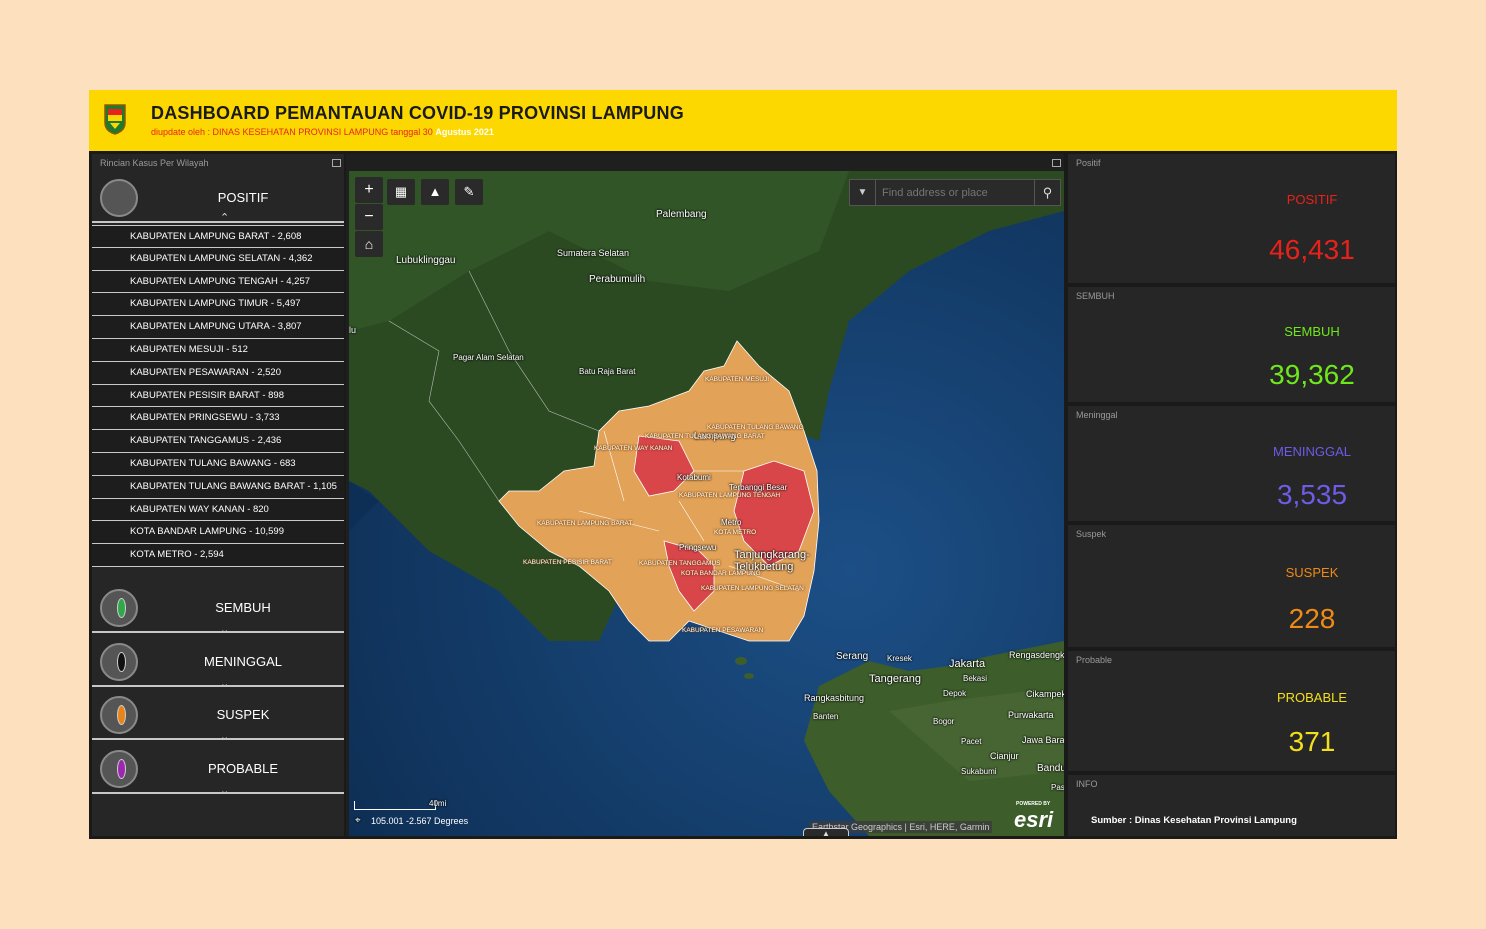 The image size is (1486, 929). What do you see at coordinates (1097, 415) in the screenshot?
I see `card-caption: Meninggal` at bounding box center [1097, 415].